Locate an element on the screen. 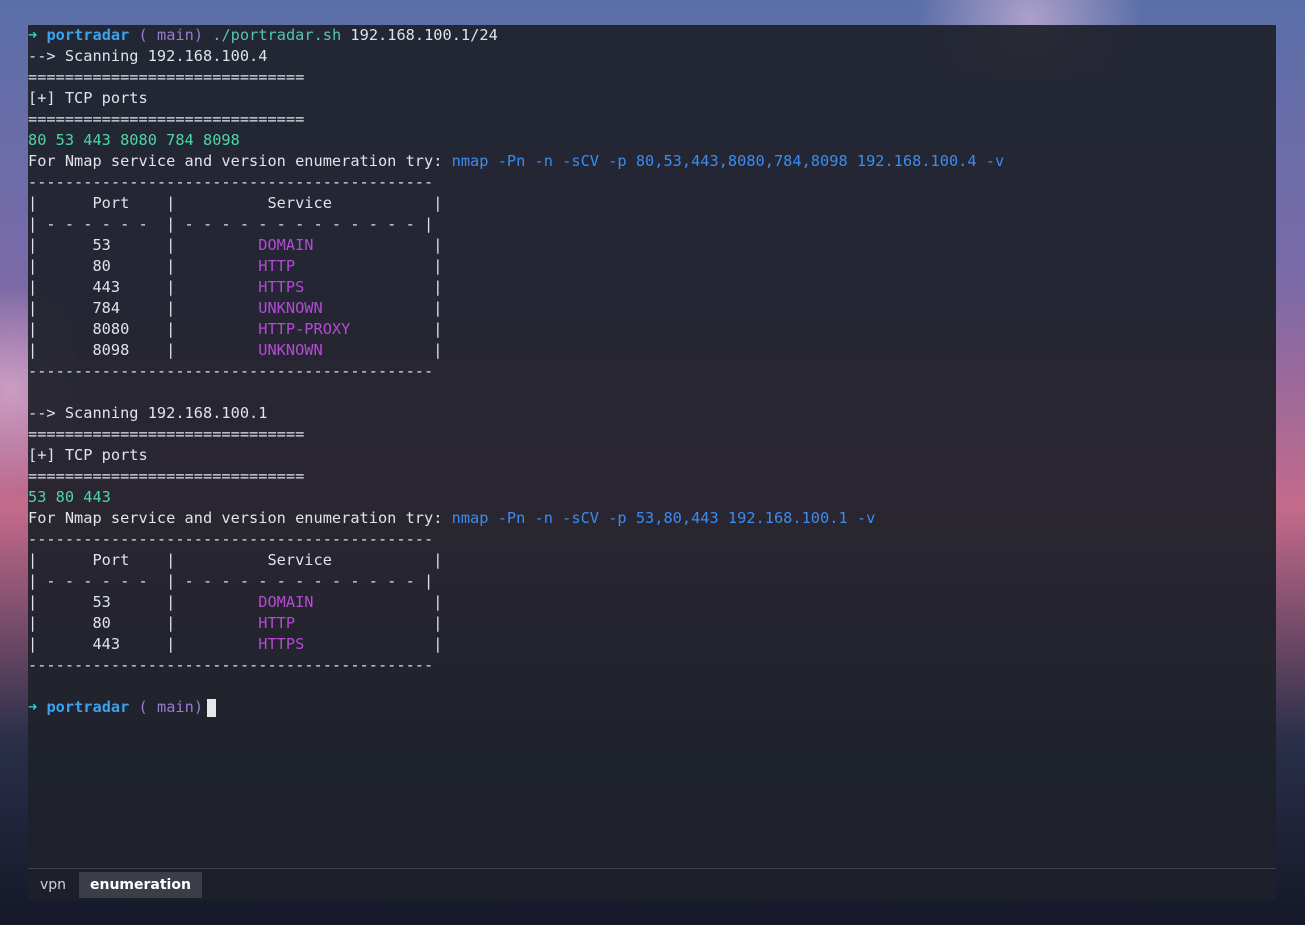  service-name: HTTP-PROXY is located at coordinates (304, 329).